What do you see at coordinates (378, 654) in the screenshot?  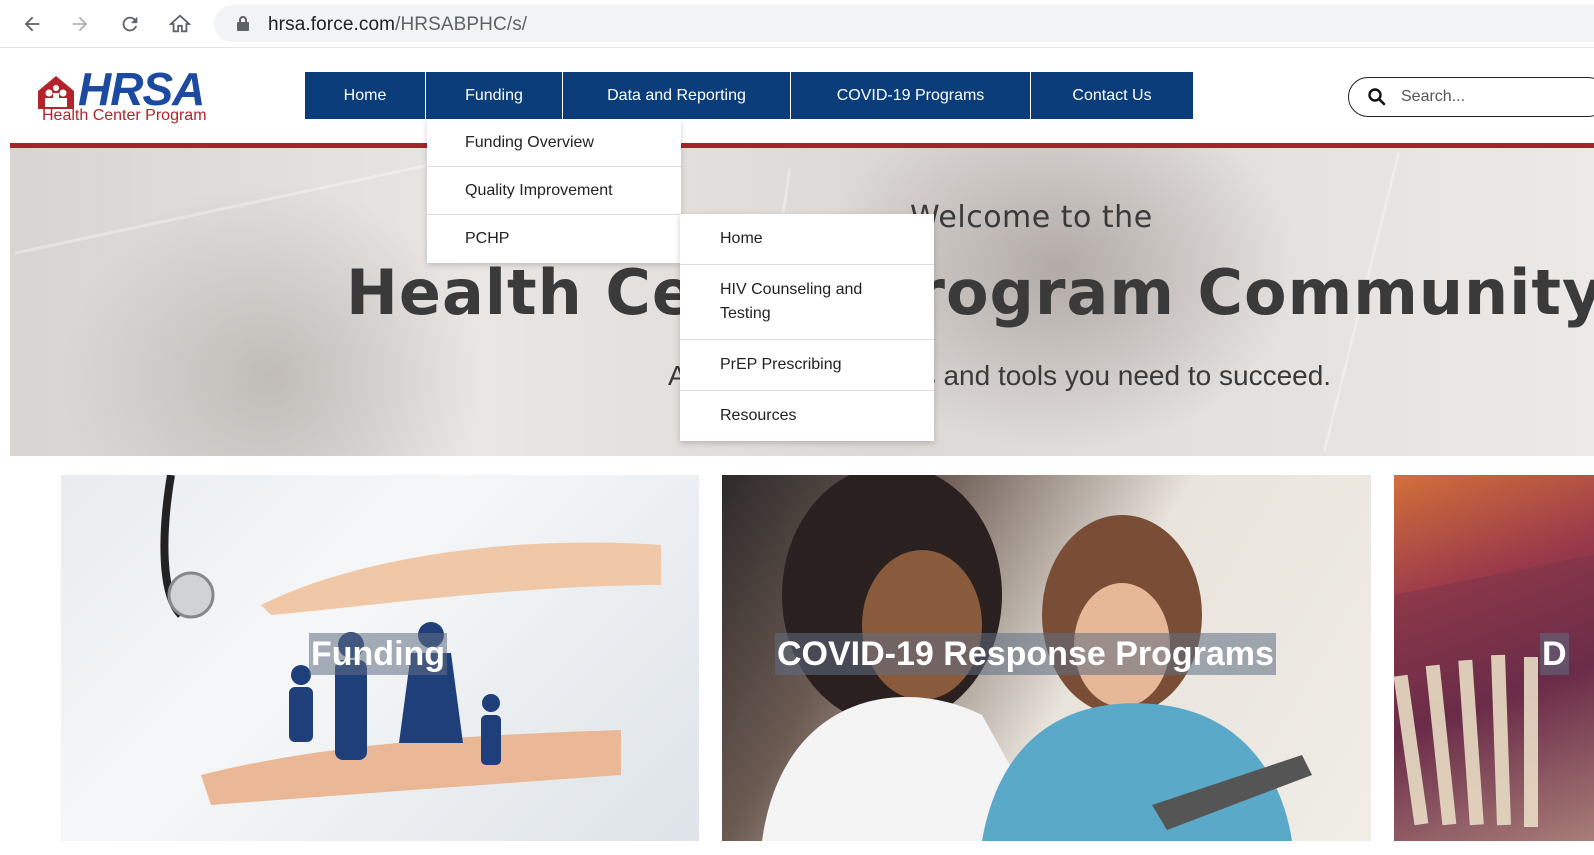 I see `funding-card-label: Funding` at bounding box center [378, 654].